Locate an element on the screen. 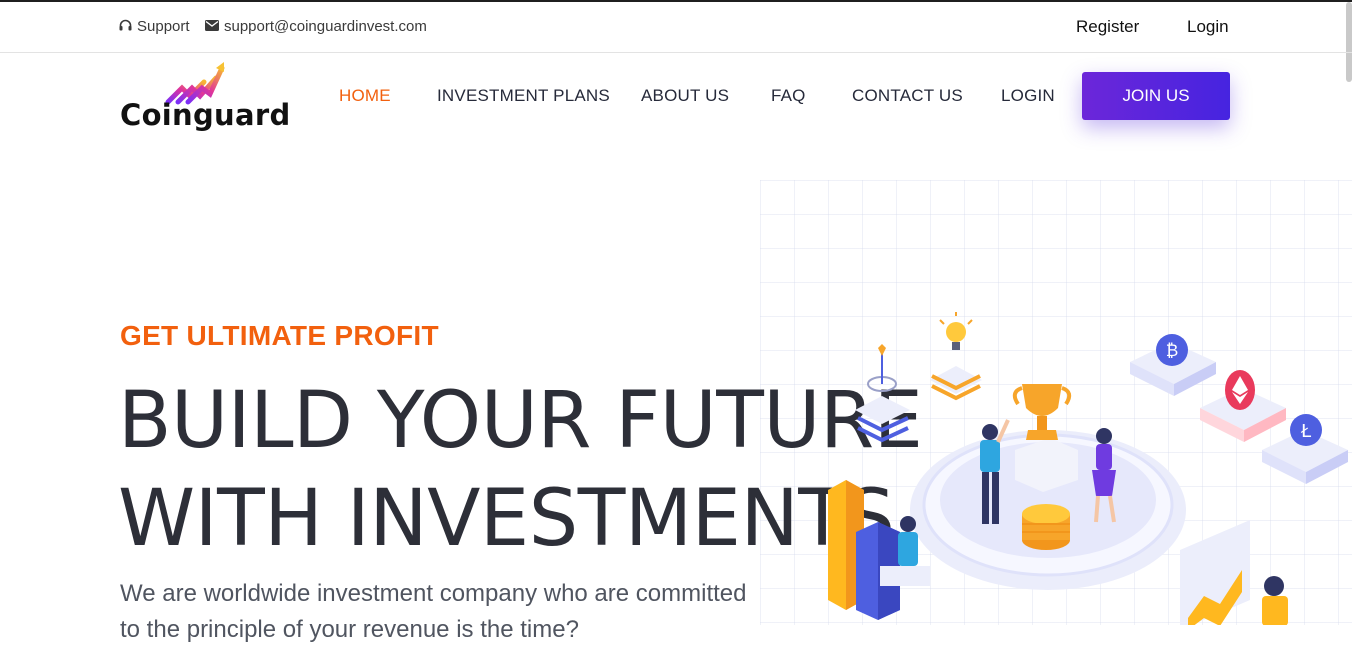  hero-eyebrow: GET ULTIMATE PROFIT is located at coordinates (279, 335).